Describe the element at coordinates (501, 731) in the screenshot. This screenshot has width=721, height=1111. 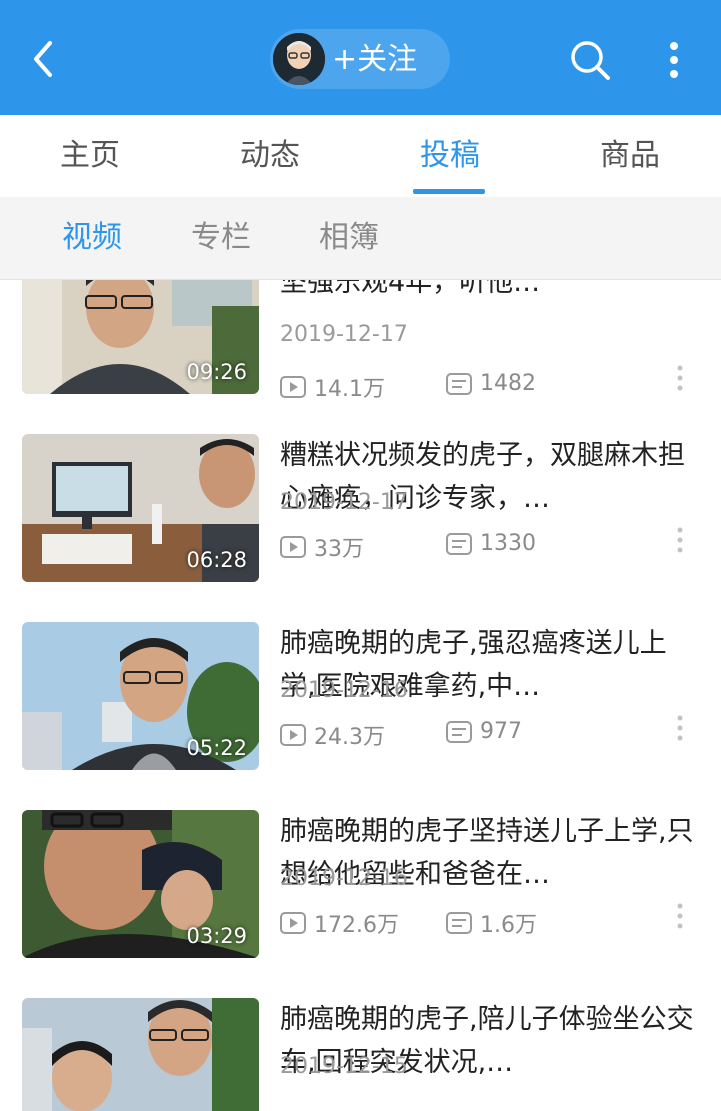
I see `comment-count-value: 977` at that location.